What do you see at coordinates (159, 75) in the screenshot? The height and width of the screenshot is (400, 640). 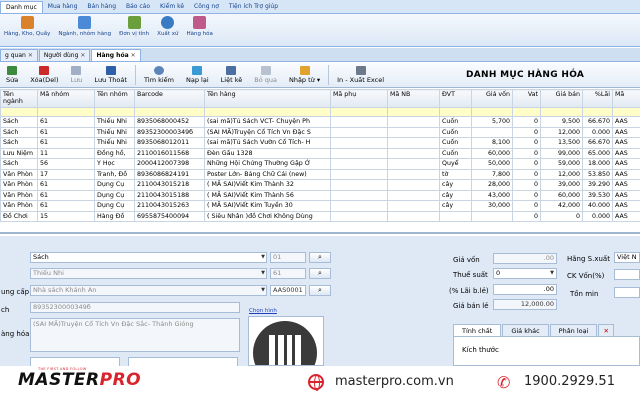 I see `search-button: Tìm kiếm` at bounding box center [159, 75].